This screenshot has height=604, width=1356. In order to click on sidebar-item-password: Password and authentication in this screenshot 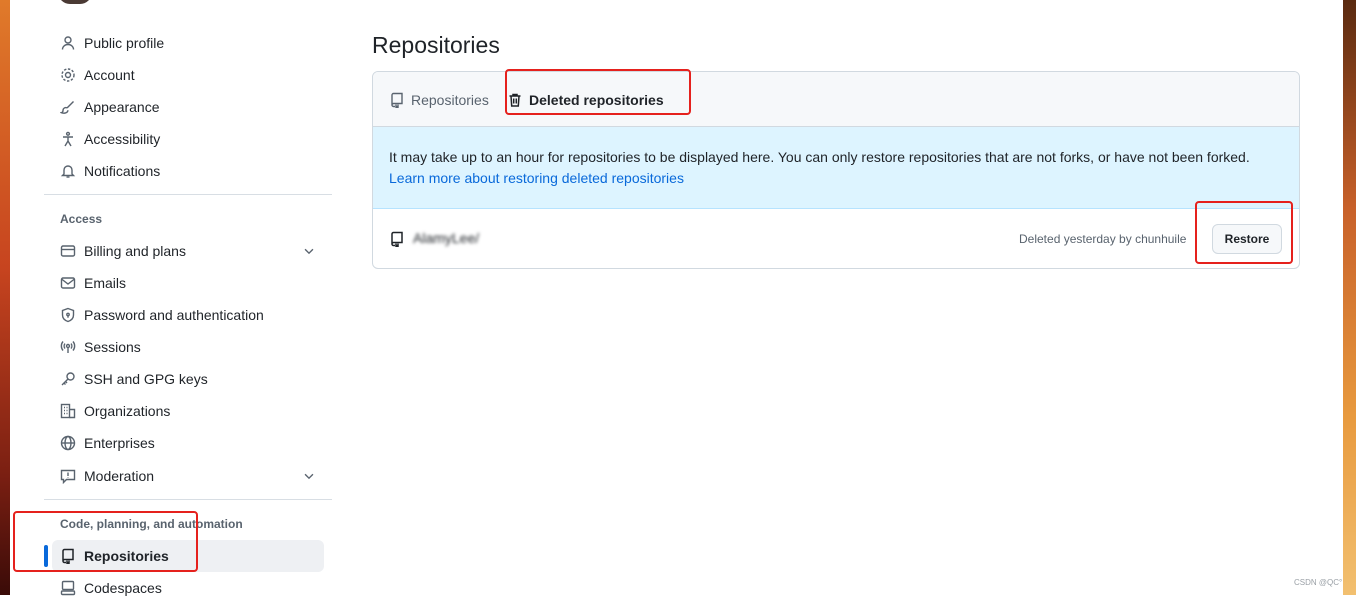, I will do `click(188, 315)`.